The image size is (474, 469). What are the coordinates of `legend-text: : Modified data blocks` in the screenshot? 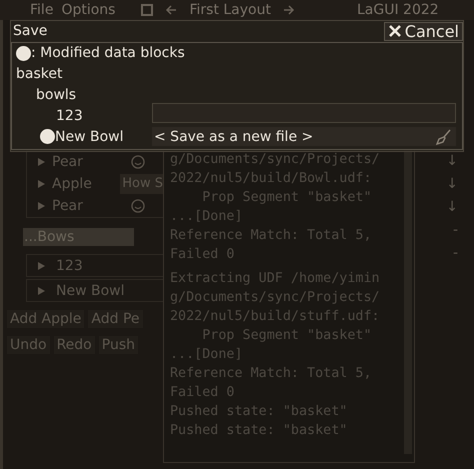 It's located at (108, 53).